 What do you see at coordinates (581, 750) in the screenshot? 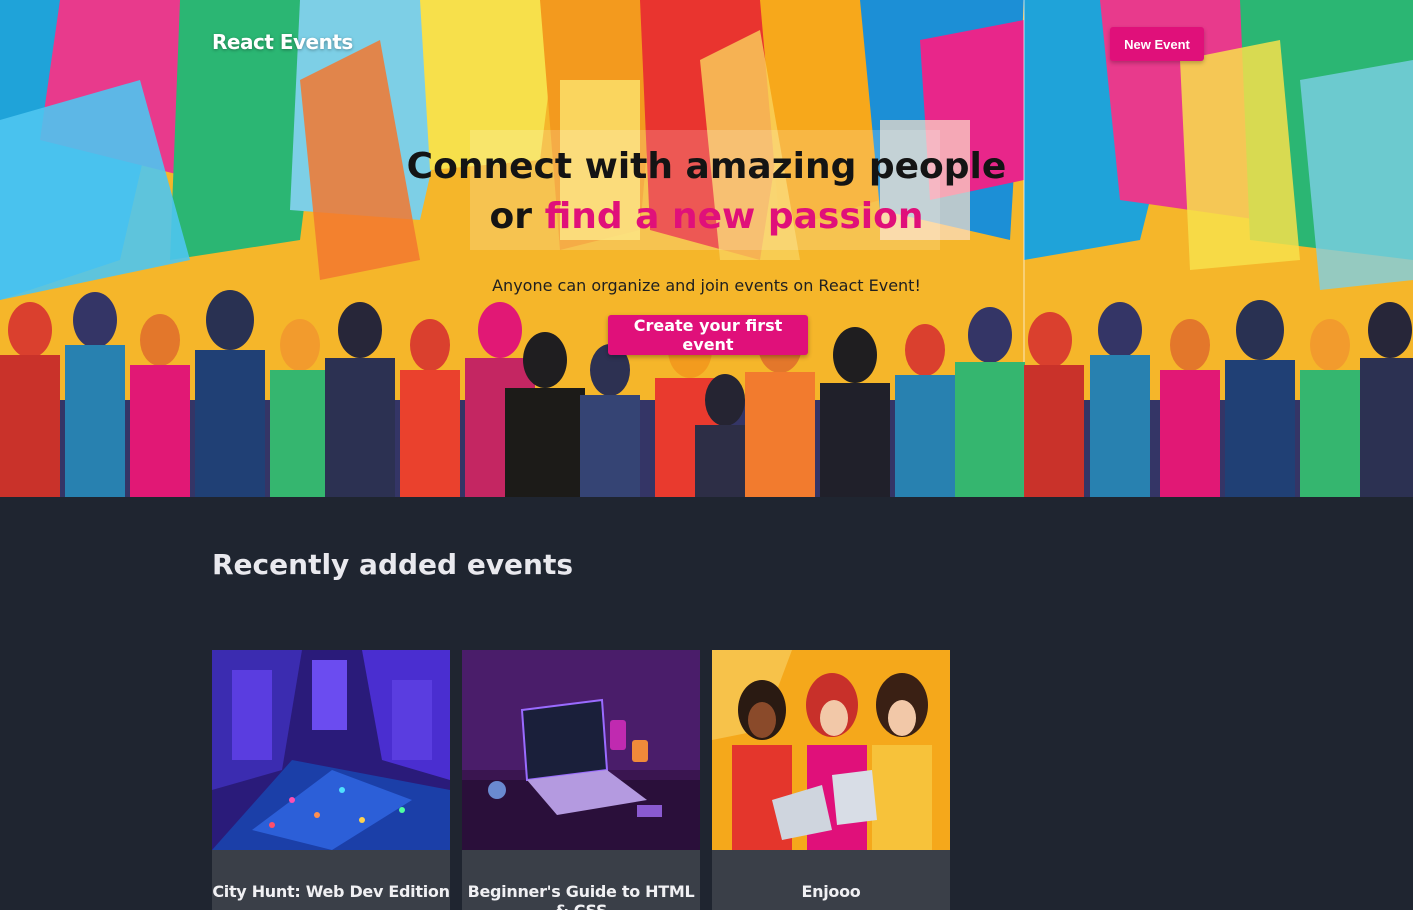
I see `event-image-laptop` at bounding box center [581, 750].